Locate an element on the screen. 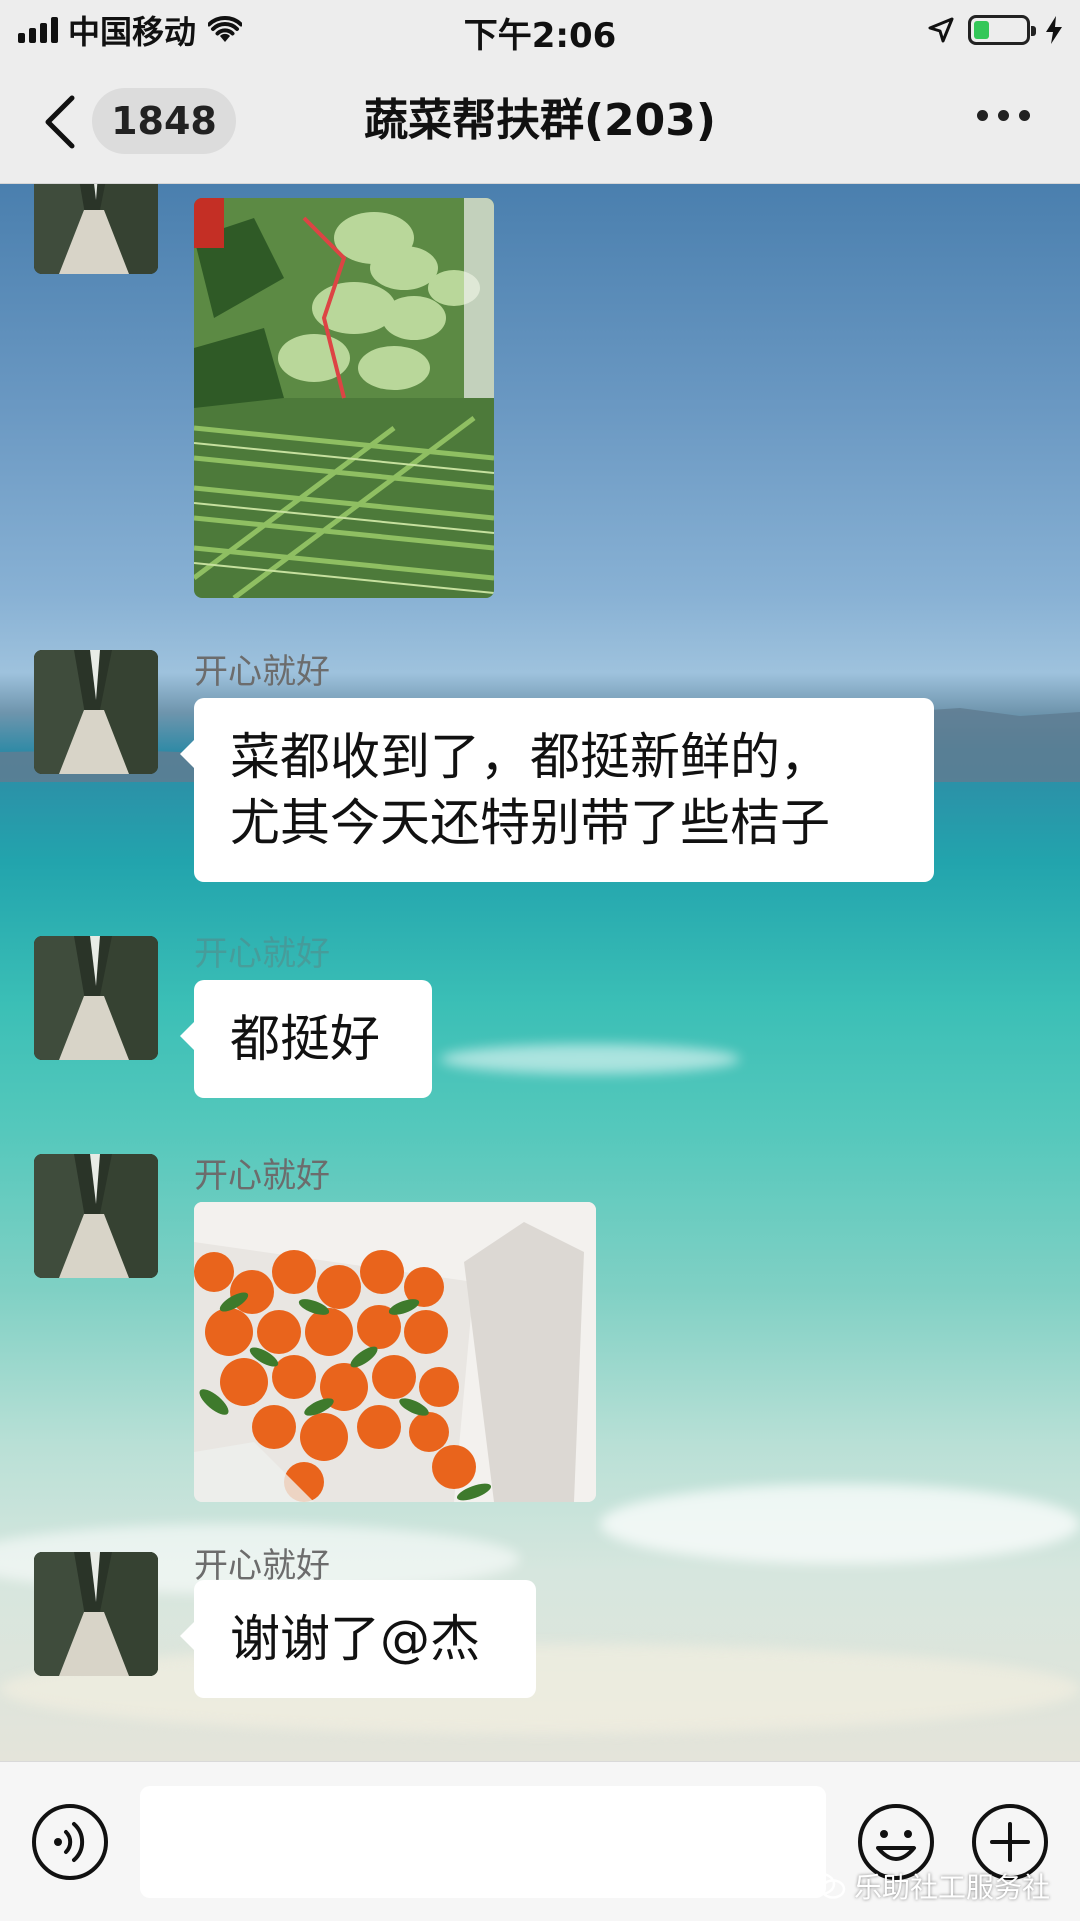 The height and width of the screenshot is (1921, 1080). message-text: 都挺好 is located at coordinates (305, 1039).